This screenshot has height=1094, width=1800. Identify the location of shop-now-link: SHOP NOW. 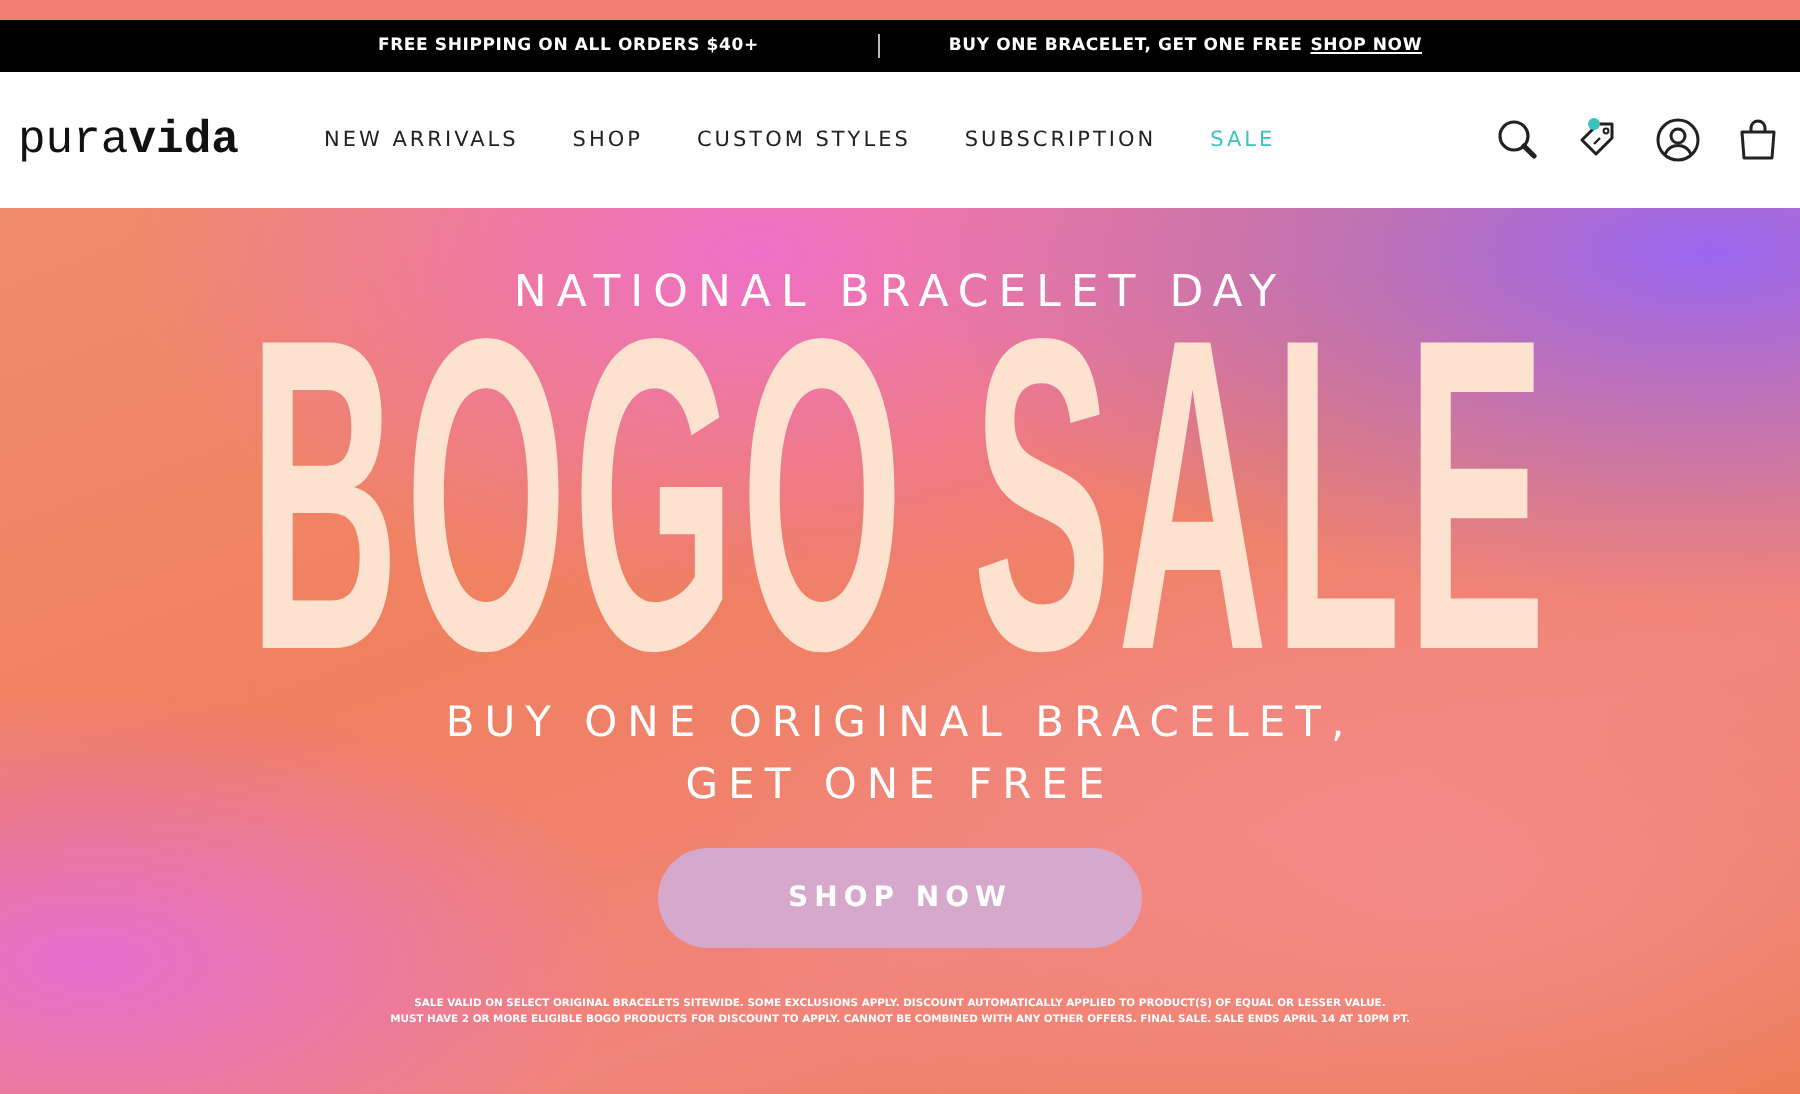
(1366, 46).